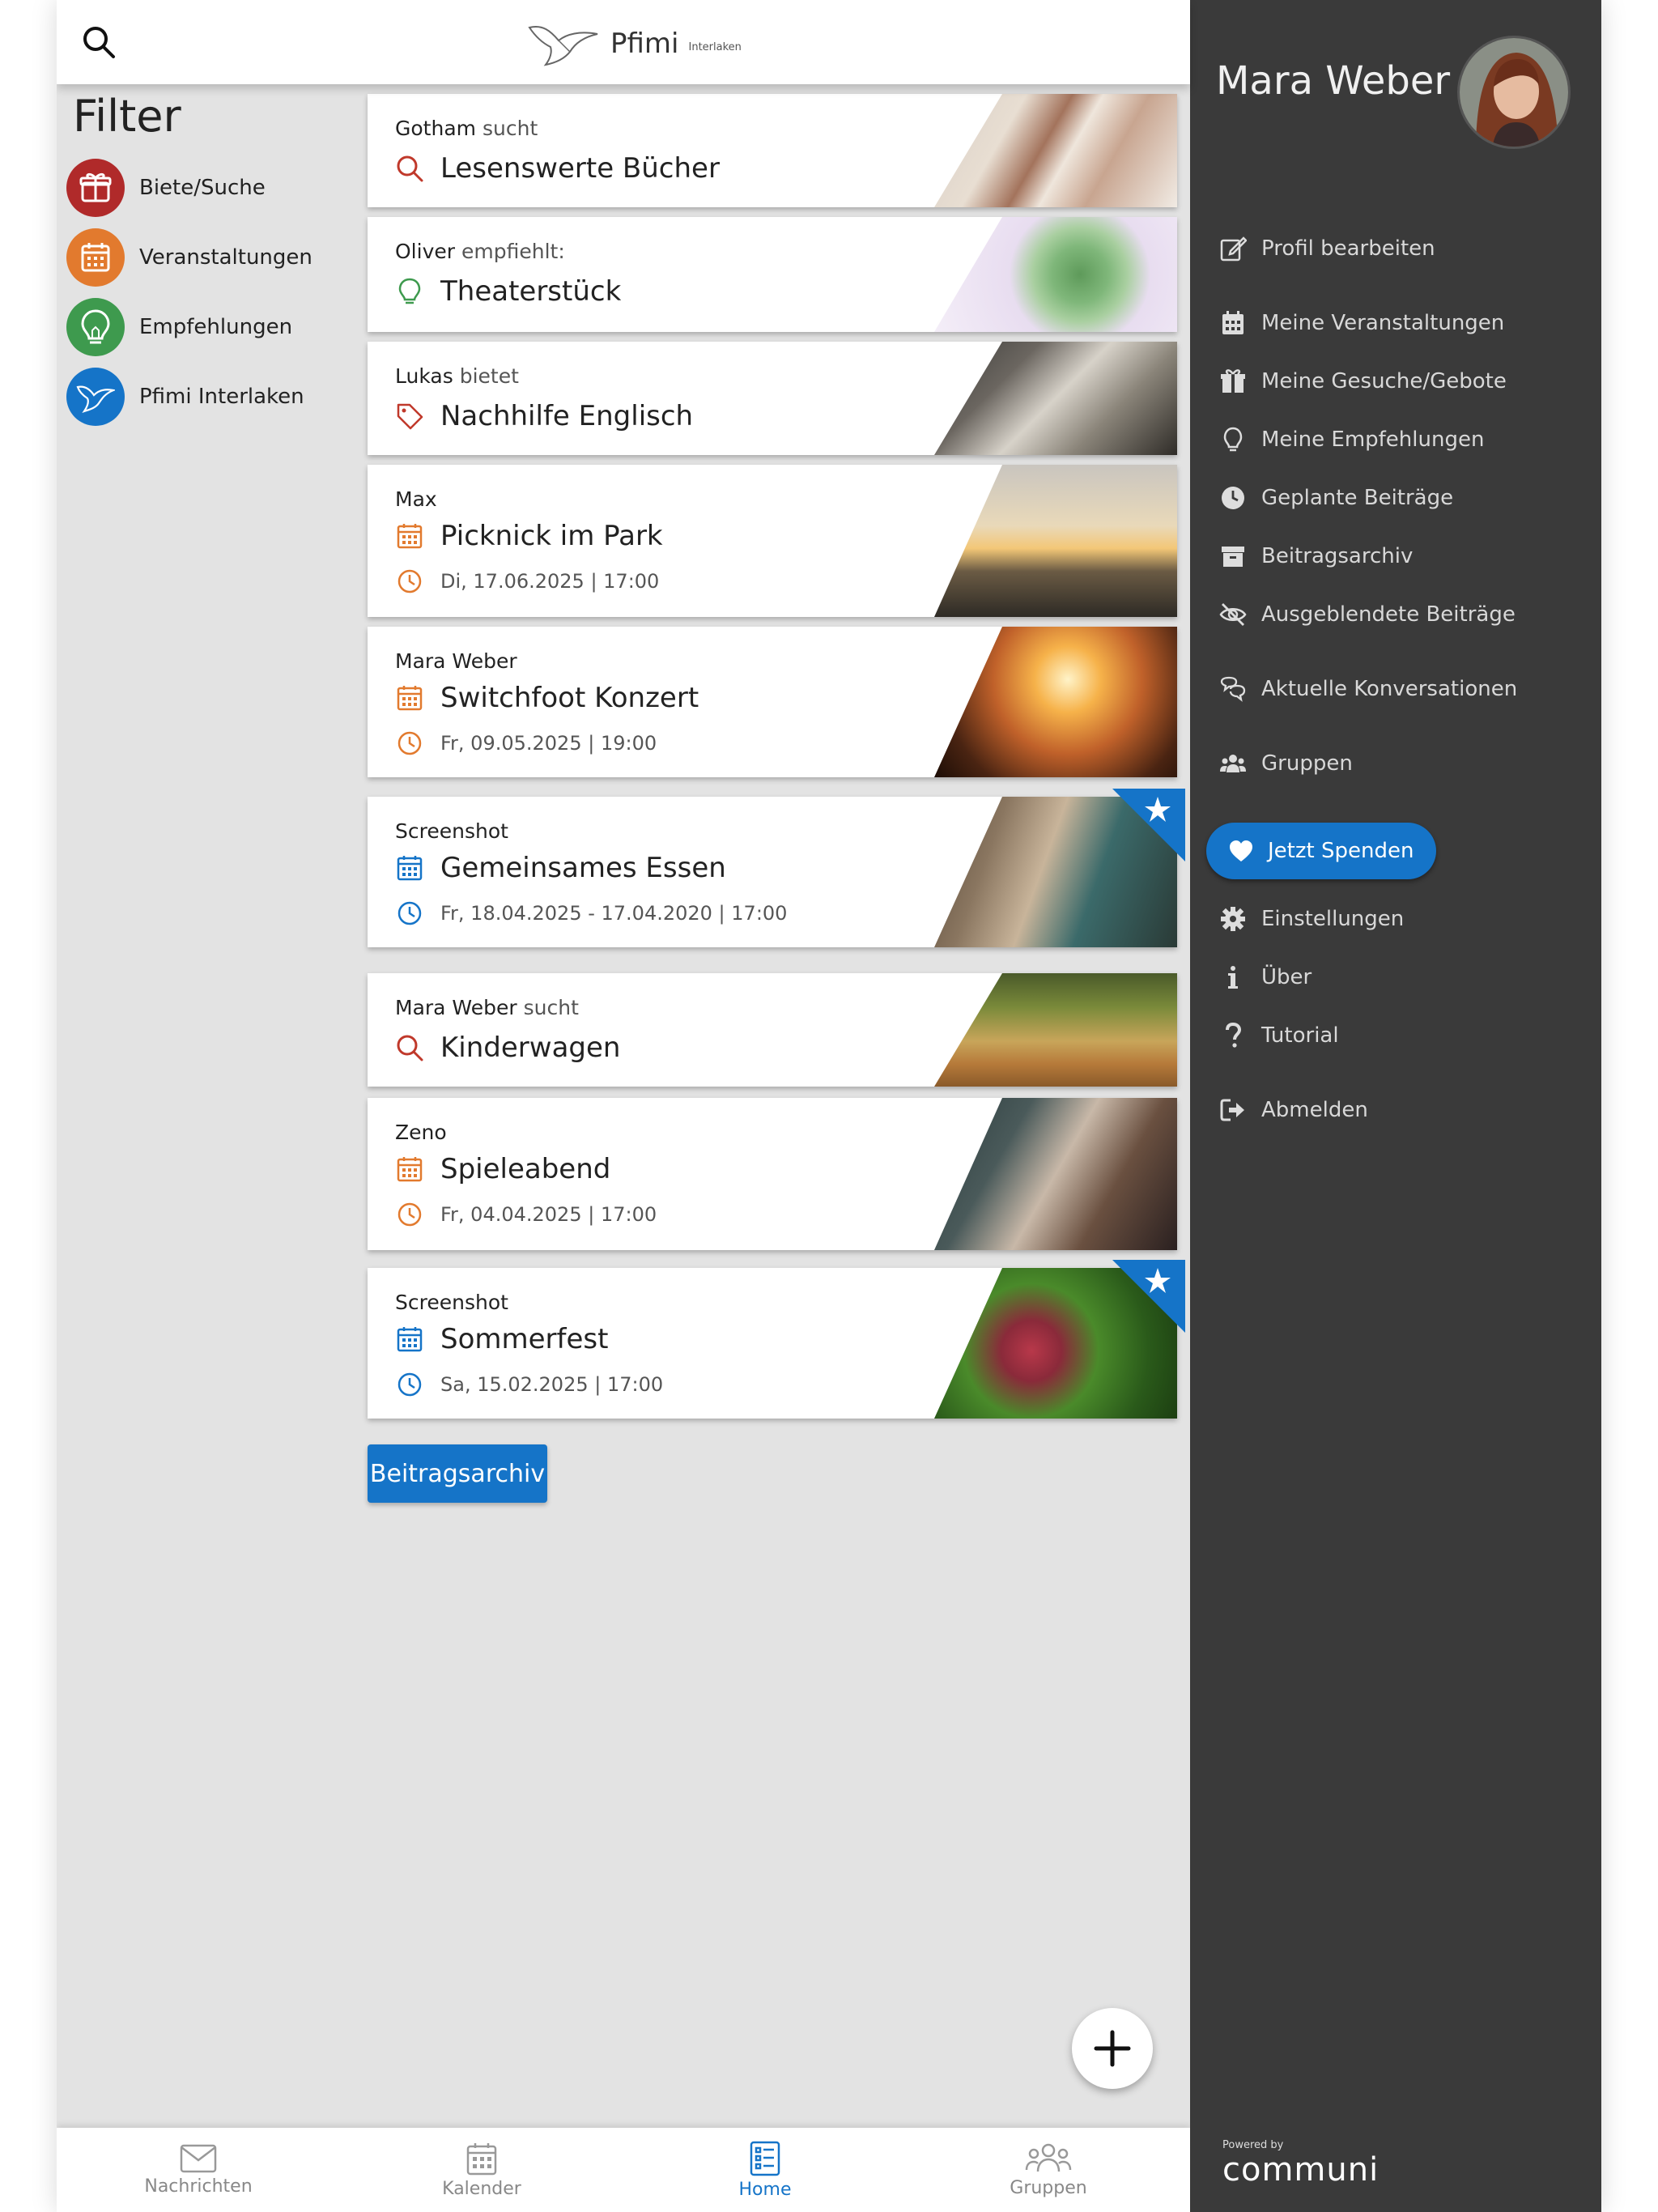  Describe the element at coordinates (525, 1169) in the screenshot. I see `post-title: Spieleabend` at that location.